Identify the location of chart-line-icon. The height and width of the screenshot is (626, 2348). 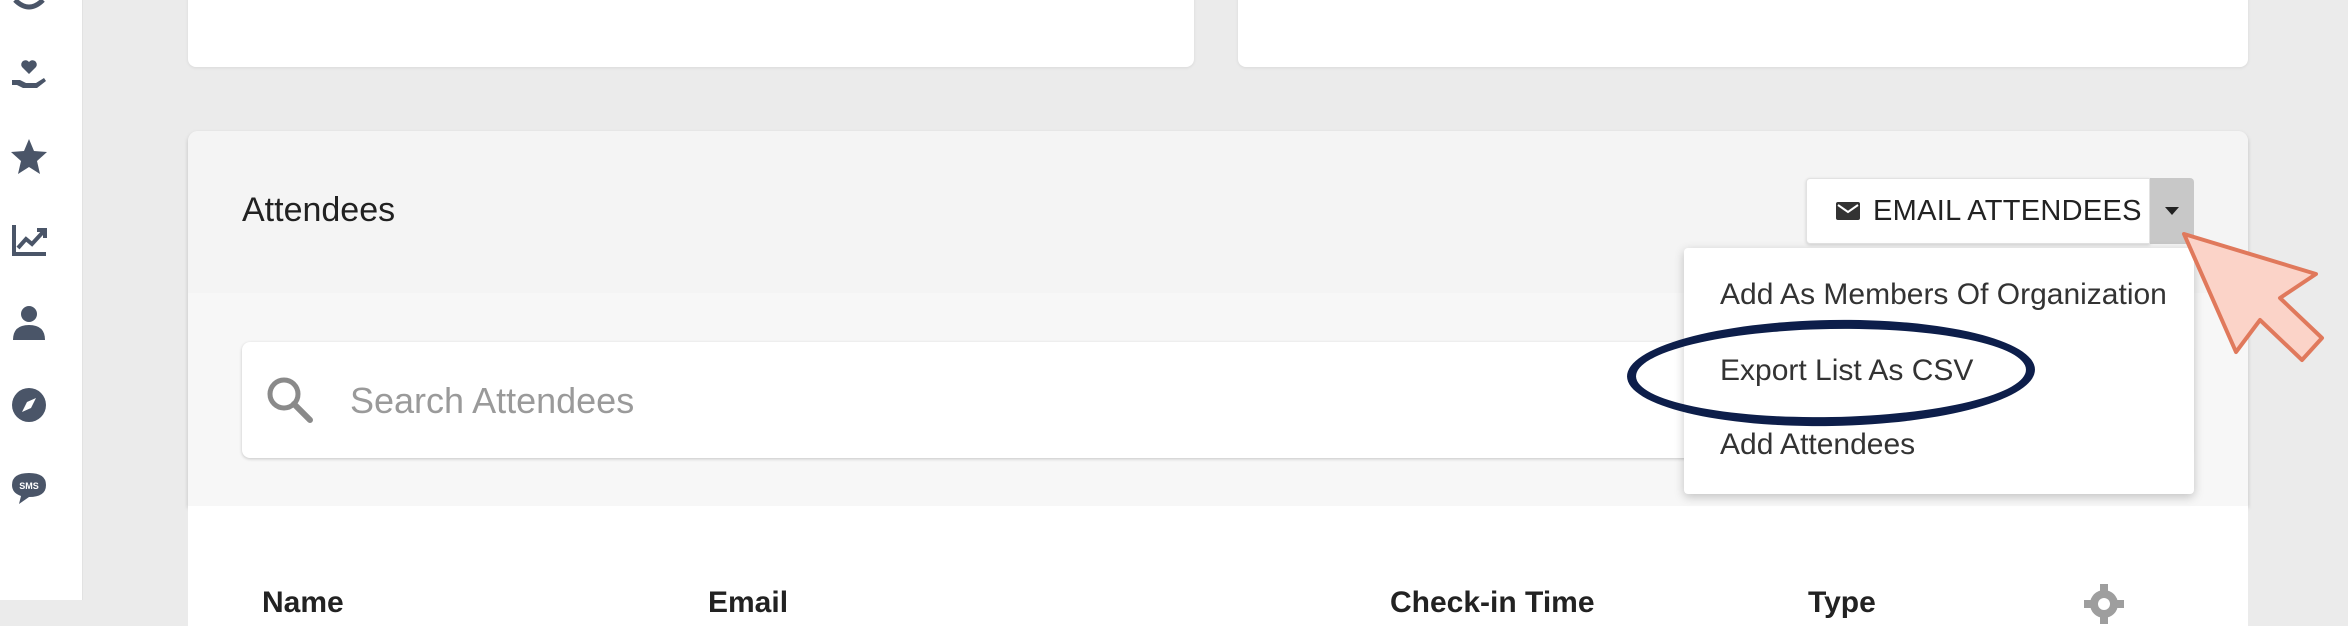
(29, 240).